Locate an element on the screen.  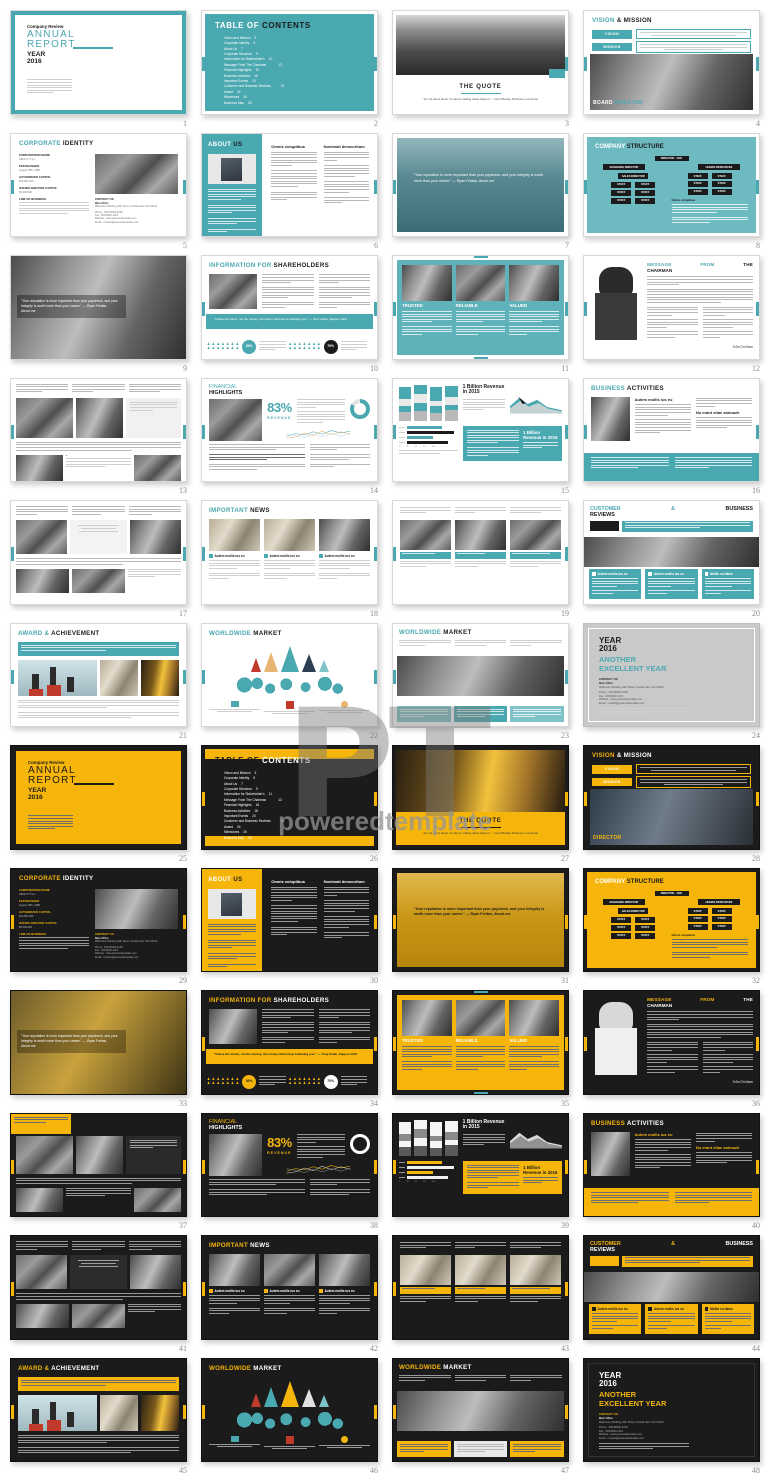
slide-34-information-shareholders-yellow: INFORMATION FOR SHAREHOLDERS is located at coordinates (289, 1042).